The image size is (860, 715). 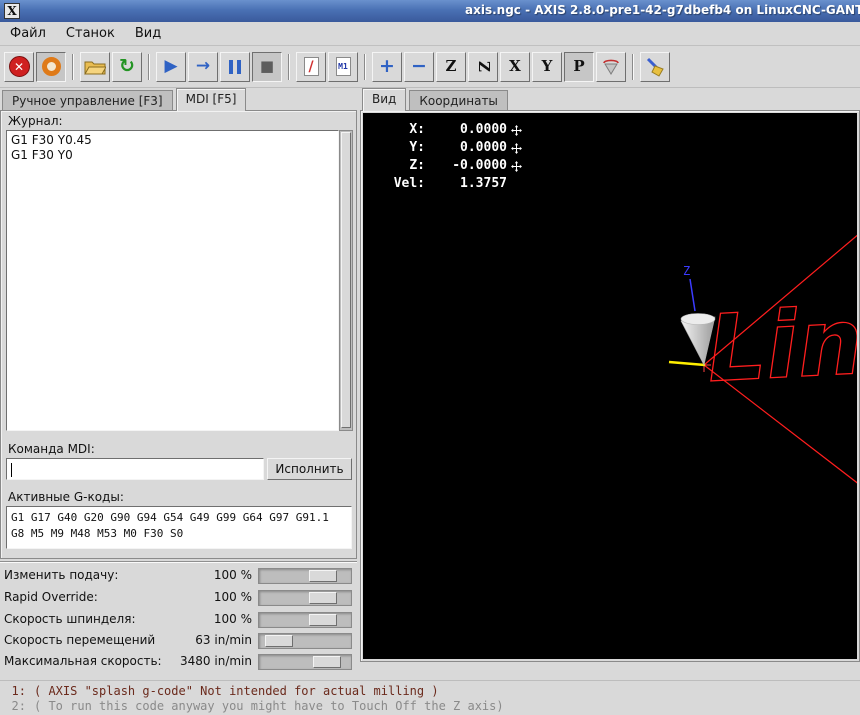 I want to click on estop-button: ✕, so click(x=19, y=66).